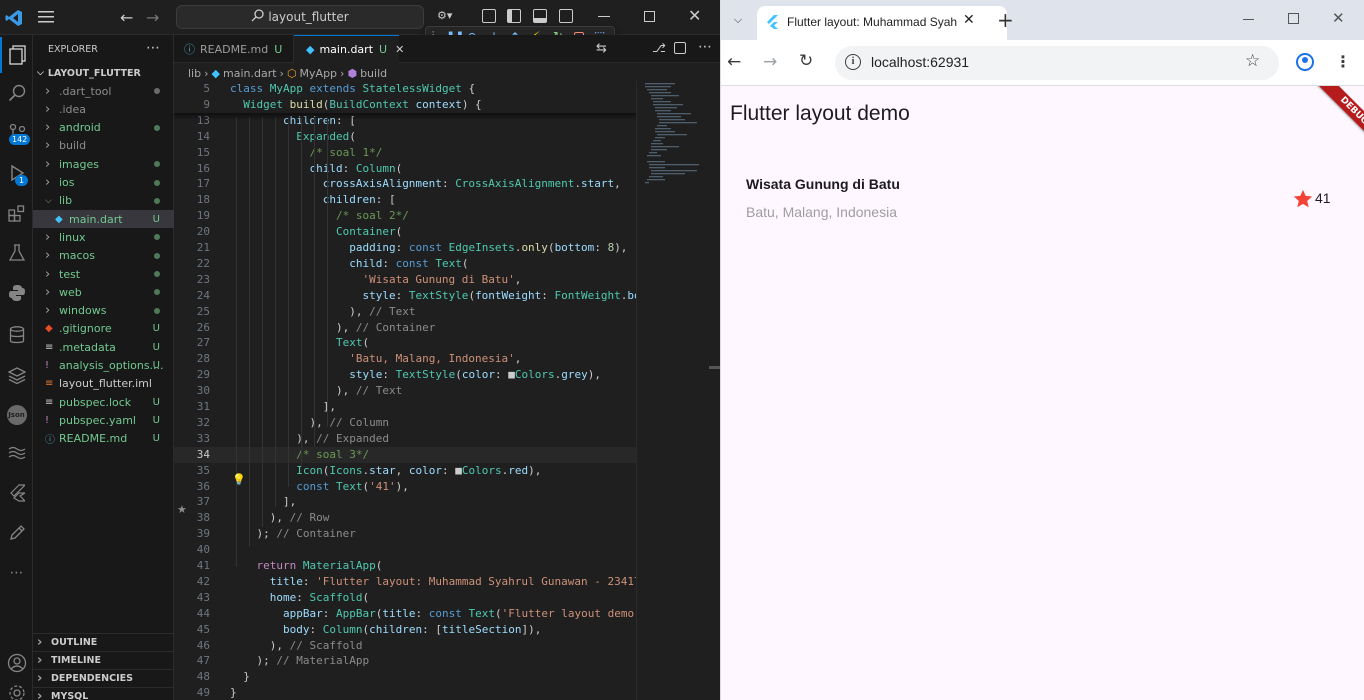 The image size is (1364, 700). I want to click on layout-customize-icon, so click(489, 16).